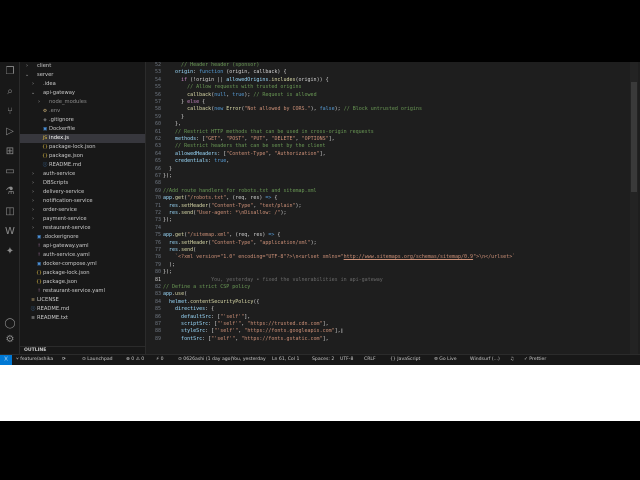 This screenshot has height=480, width=640. Describe the element at coordinates (393, 220) in the screenshot. I see `code-line: 73});` at that location.